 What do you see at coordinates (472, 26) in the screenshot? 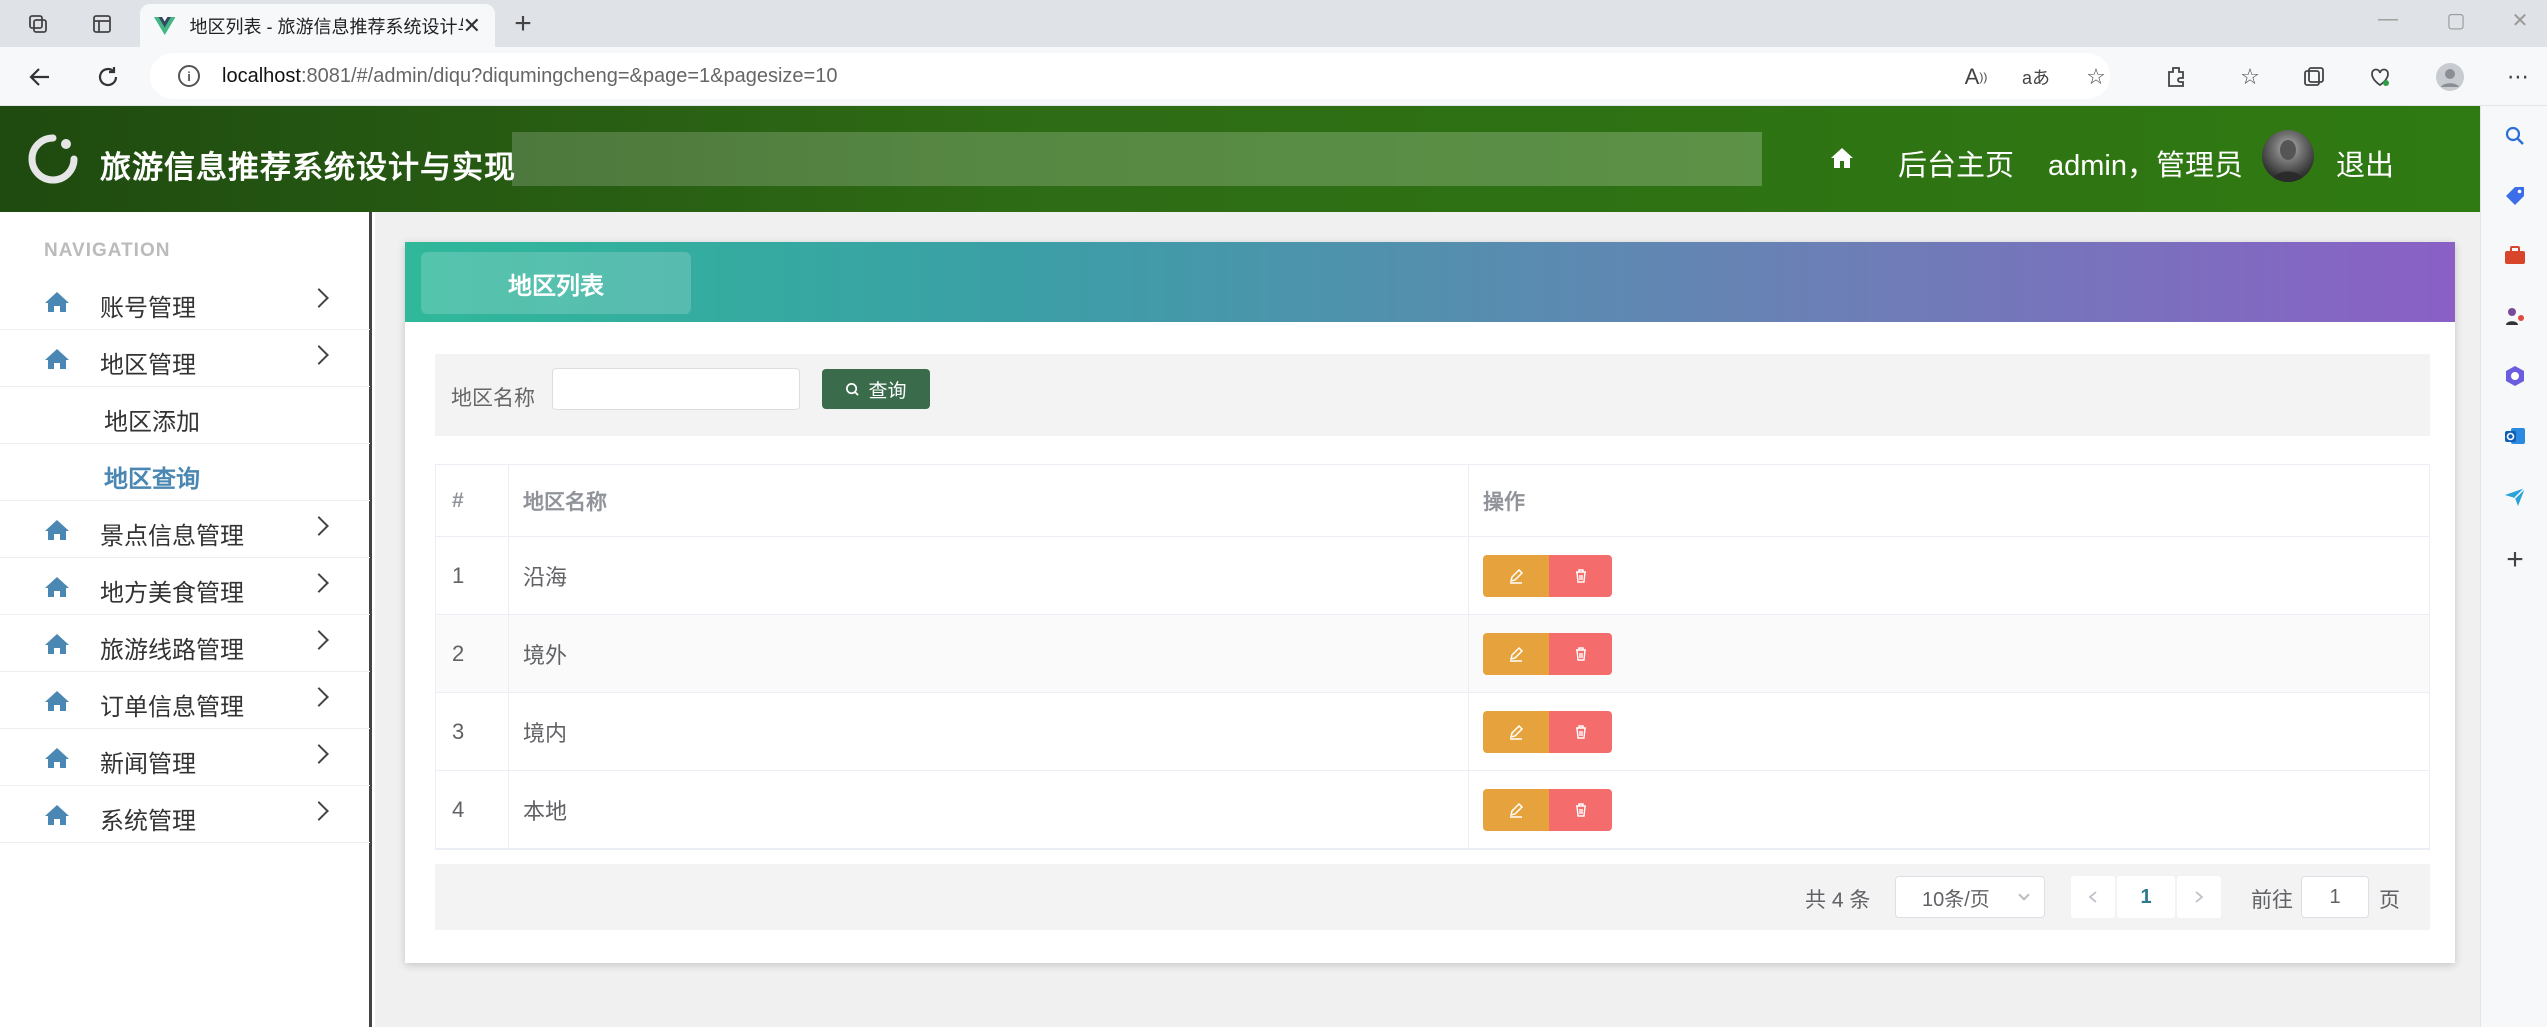
I see `tab-close-icon: ✕` at bounding box center [472, 26].